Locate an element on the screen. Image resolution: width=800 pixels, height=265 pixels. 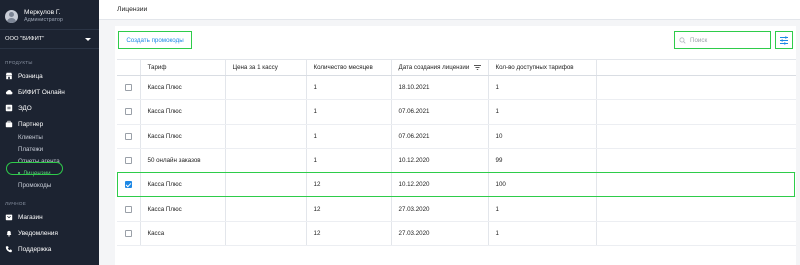
table-row: 50 онлайн заказов 1 10.12.2020 99 is located at coordinates (456, 161).